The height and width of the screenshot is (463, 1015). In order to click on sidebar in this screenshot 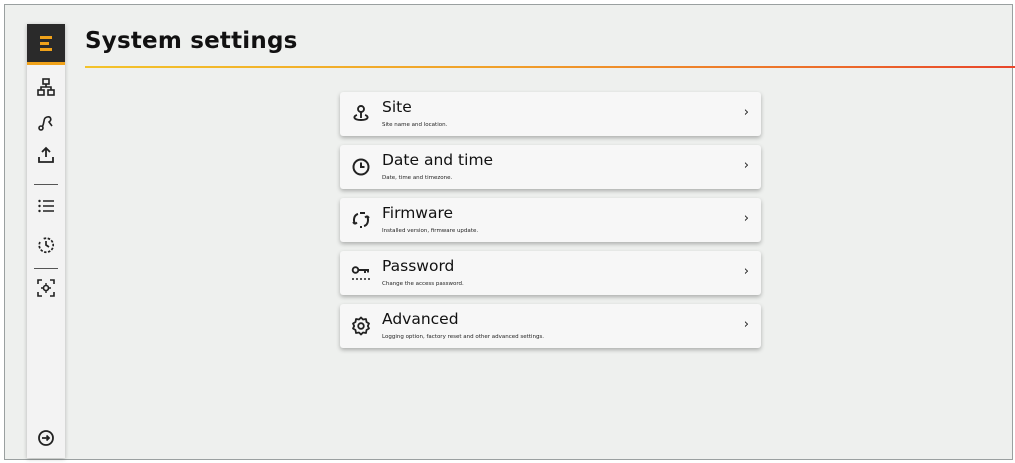, I will do `click(46, 241)`.